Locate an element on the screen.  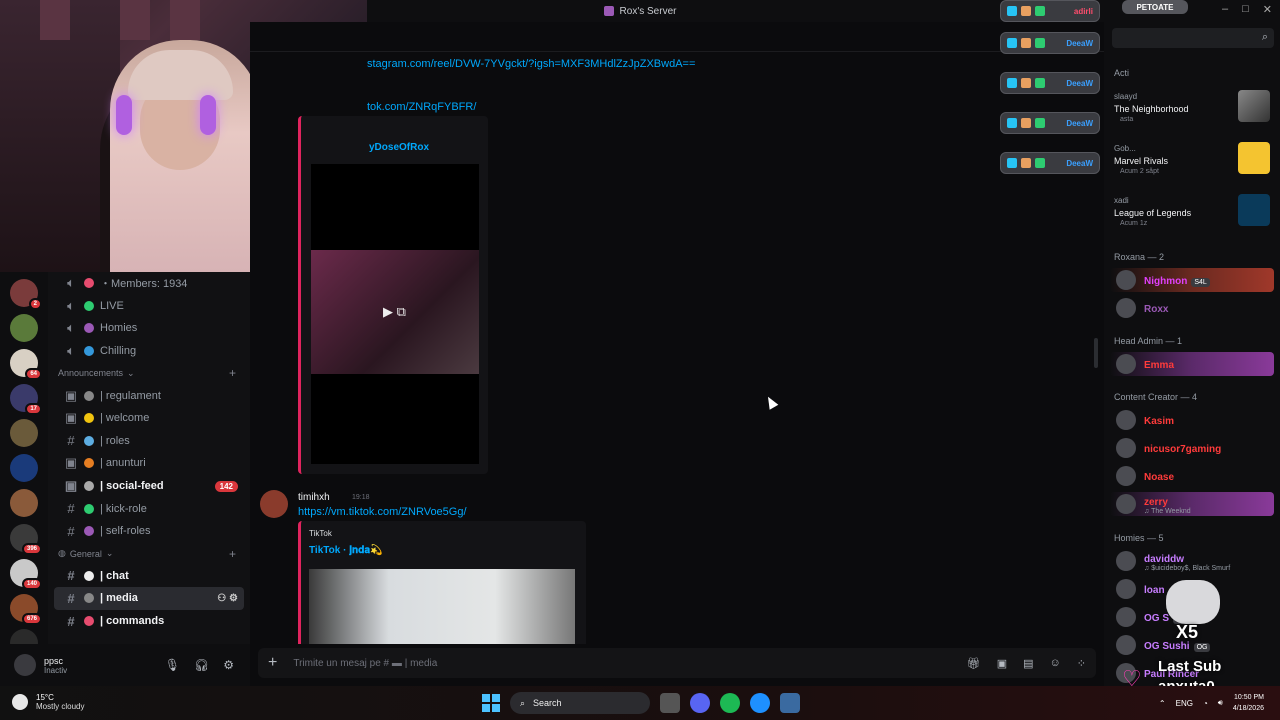
weather-text: Mostly cloudy is located at coordinates (60, 706).